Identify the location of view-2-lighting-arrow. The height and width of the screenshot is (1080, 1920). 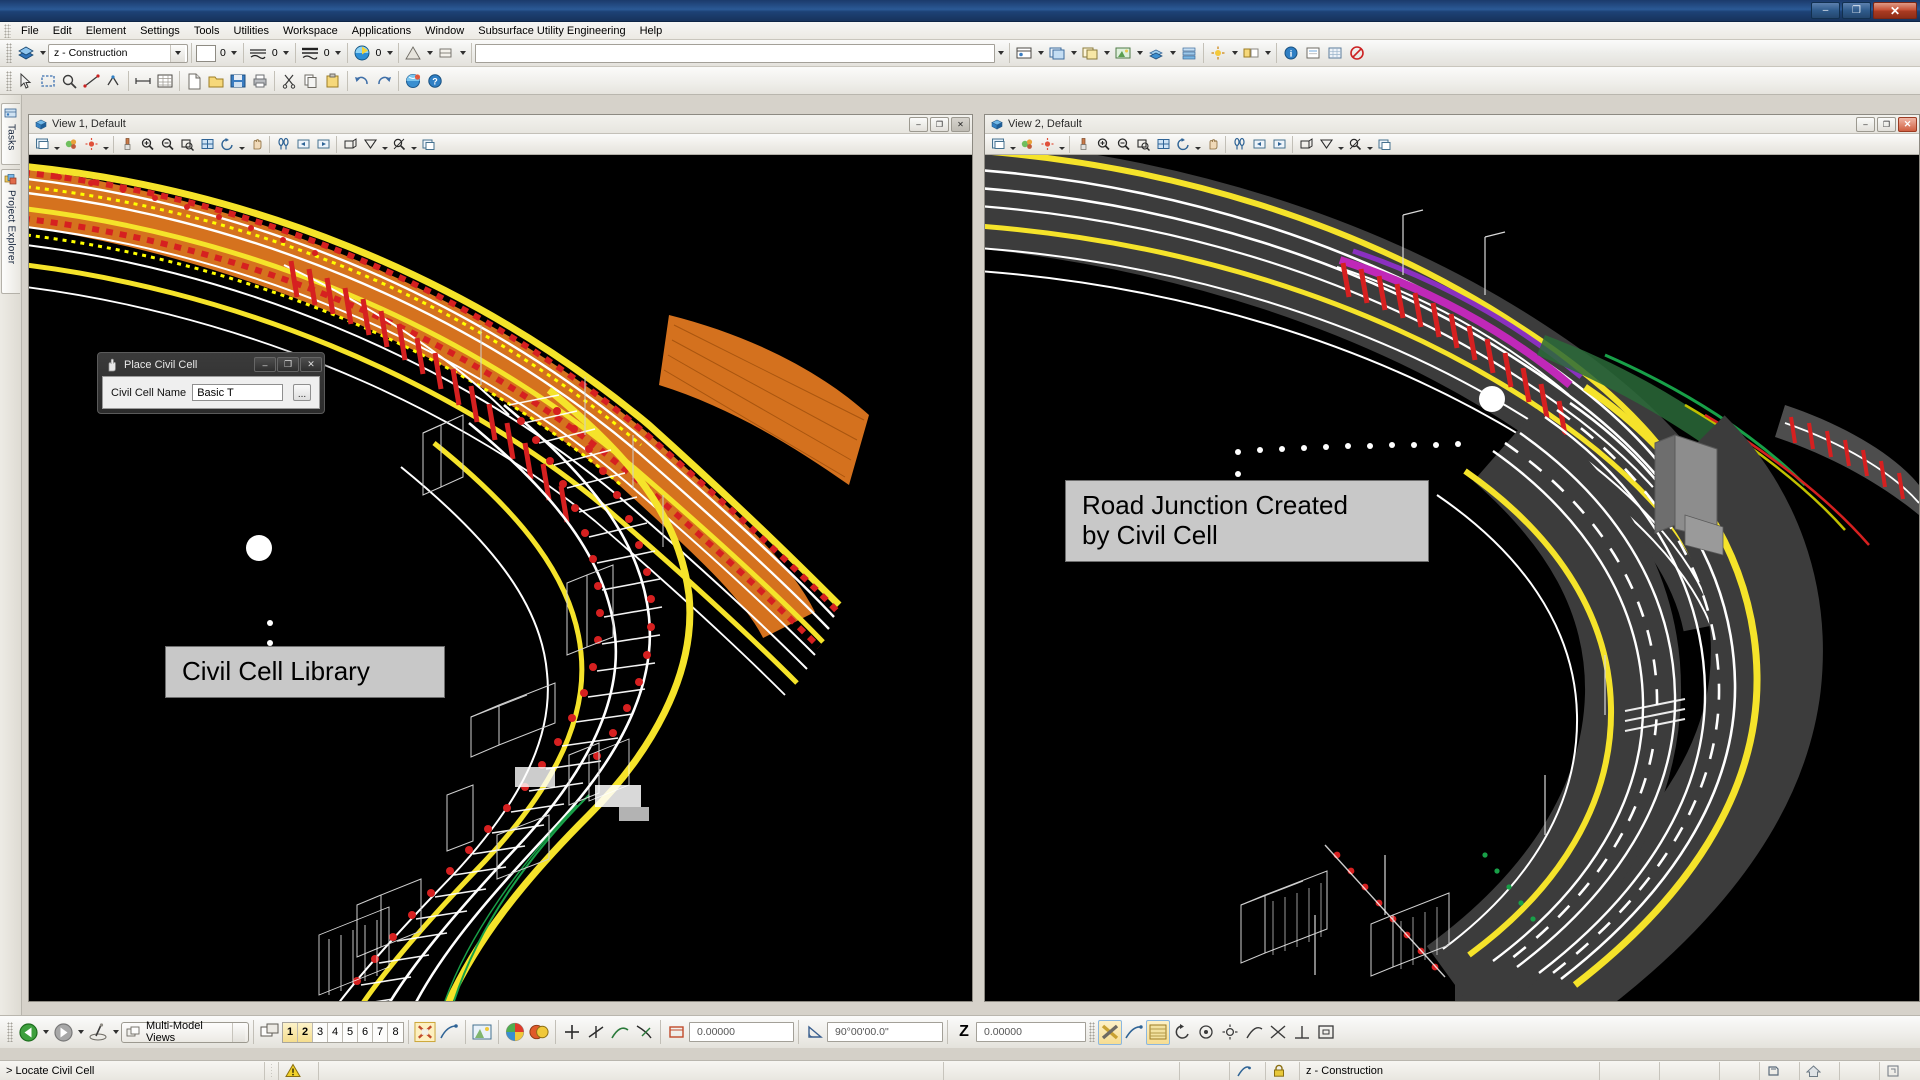
(1061, 144).